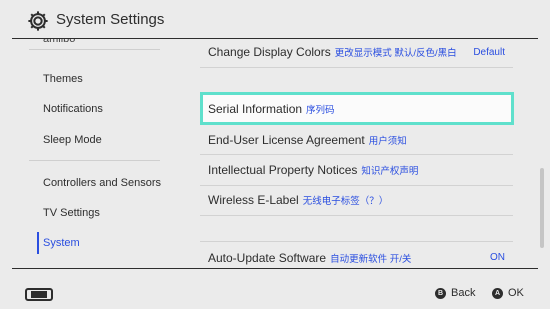  I want to click on setting-label: Auto-Update Software, so click(267, 258).